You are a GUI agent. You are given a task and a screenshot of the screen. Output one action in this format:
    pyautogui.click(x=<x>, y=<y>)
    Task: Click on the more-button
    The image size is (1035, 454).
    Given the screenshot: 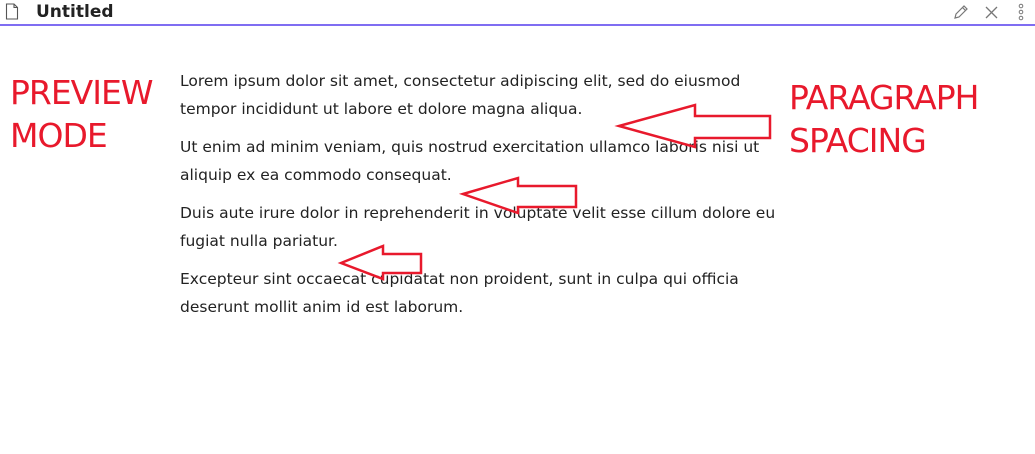 What is the action you would take?
    pyautogui.click(x=1021, y=12)
    